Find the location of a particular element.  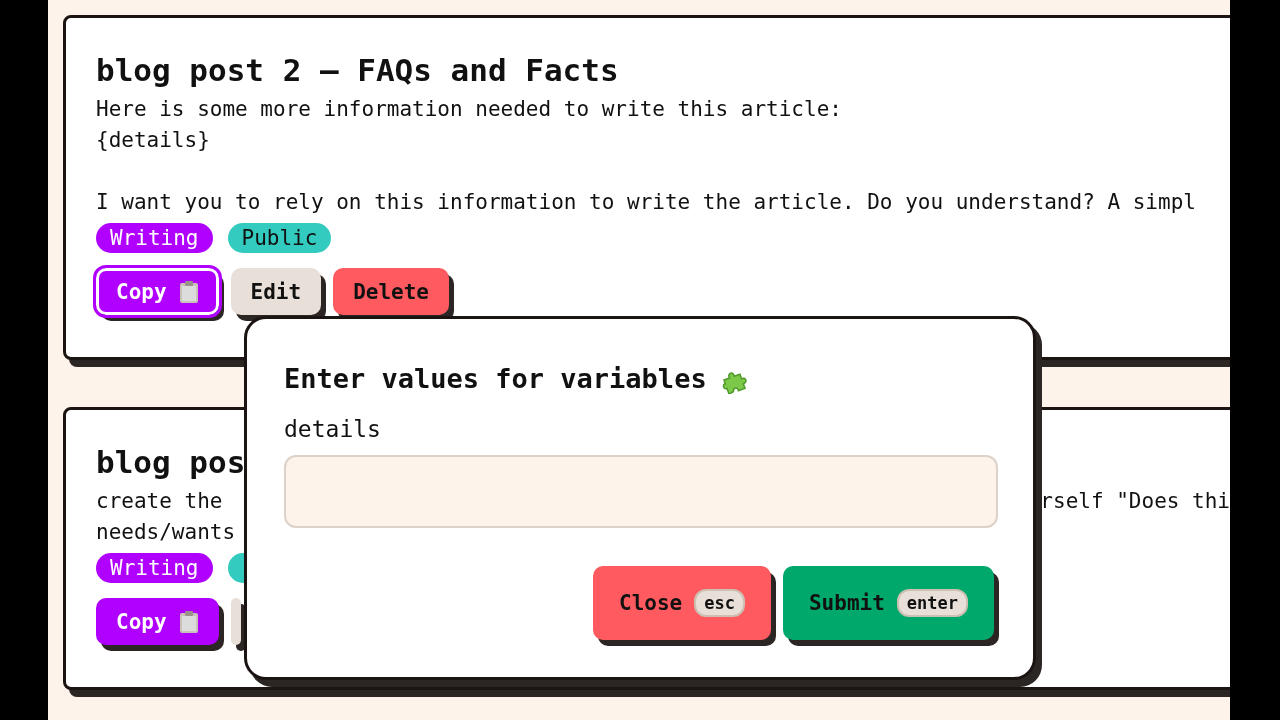

card-title: blog pos is located at coordinates (171, 462).